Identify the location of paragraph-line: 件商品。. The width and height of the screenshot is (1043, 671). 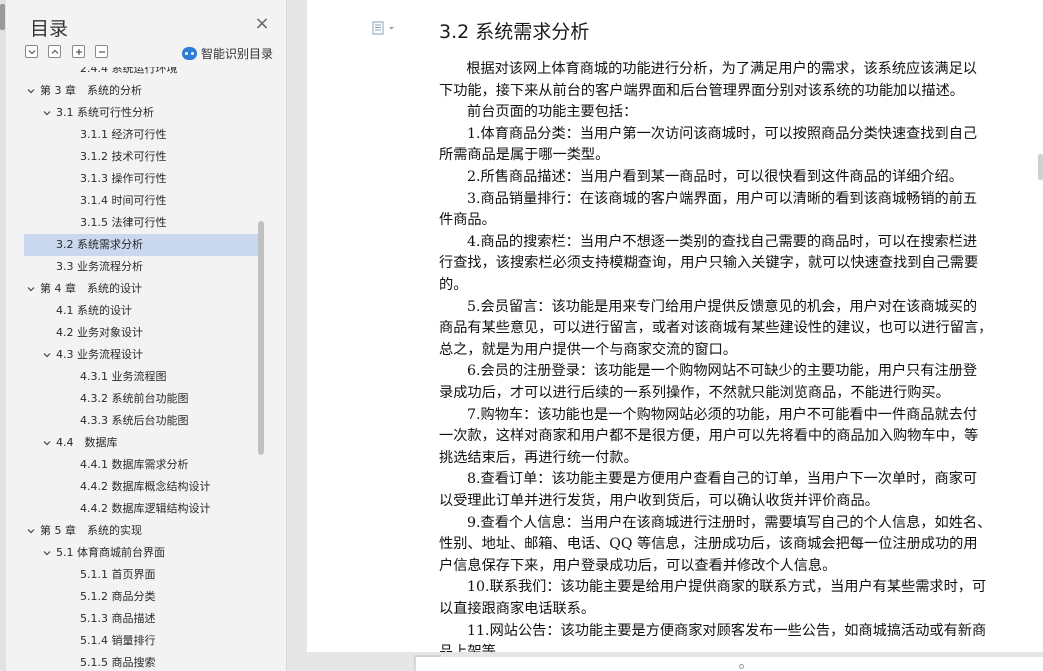
(467, 220).